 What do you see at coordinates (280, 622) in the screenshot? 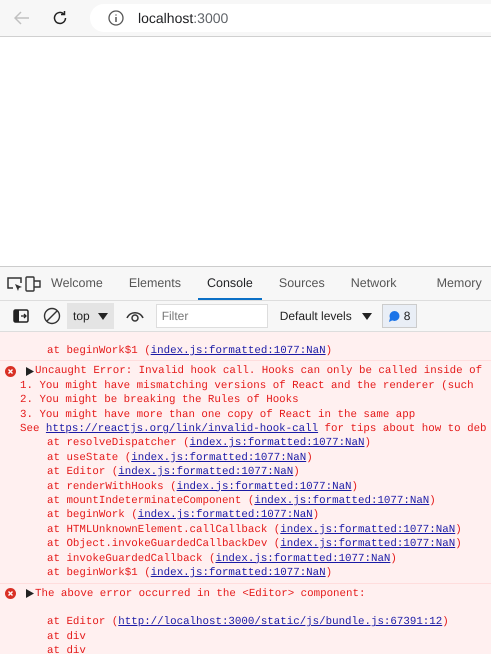
I see `source-link: http://localhost:3000/static/js/bundle.js:67391:12` at bounding box center [280, 622].